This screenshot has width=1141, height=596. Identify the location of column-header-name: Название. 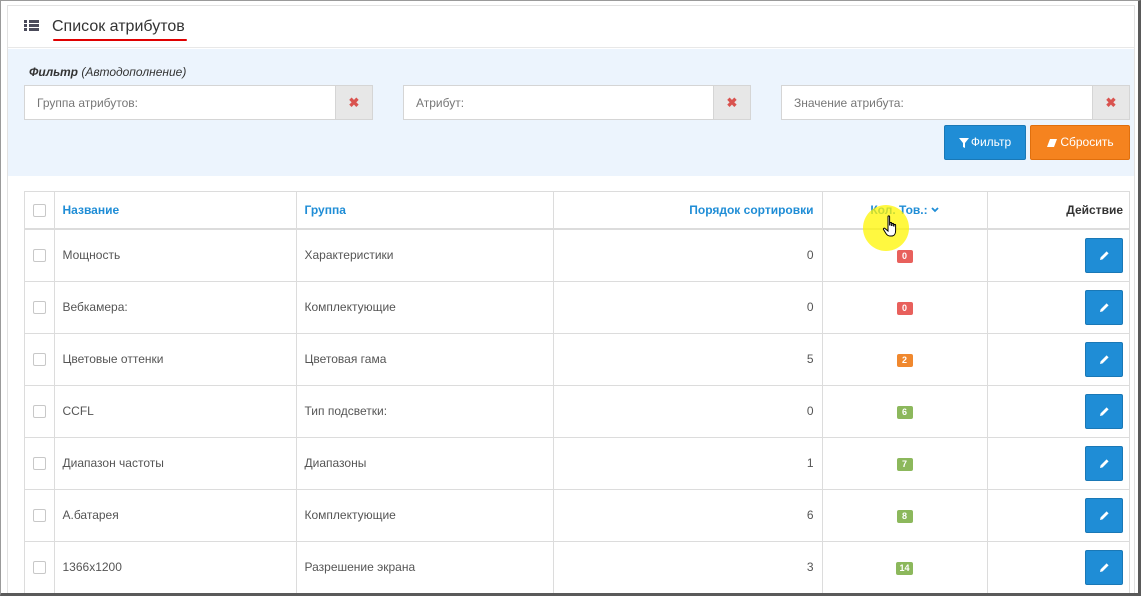
(175, 211).